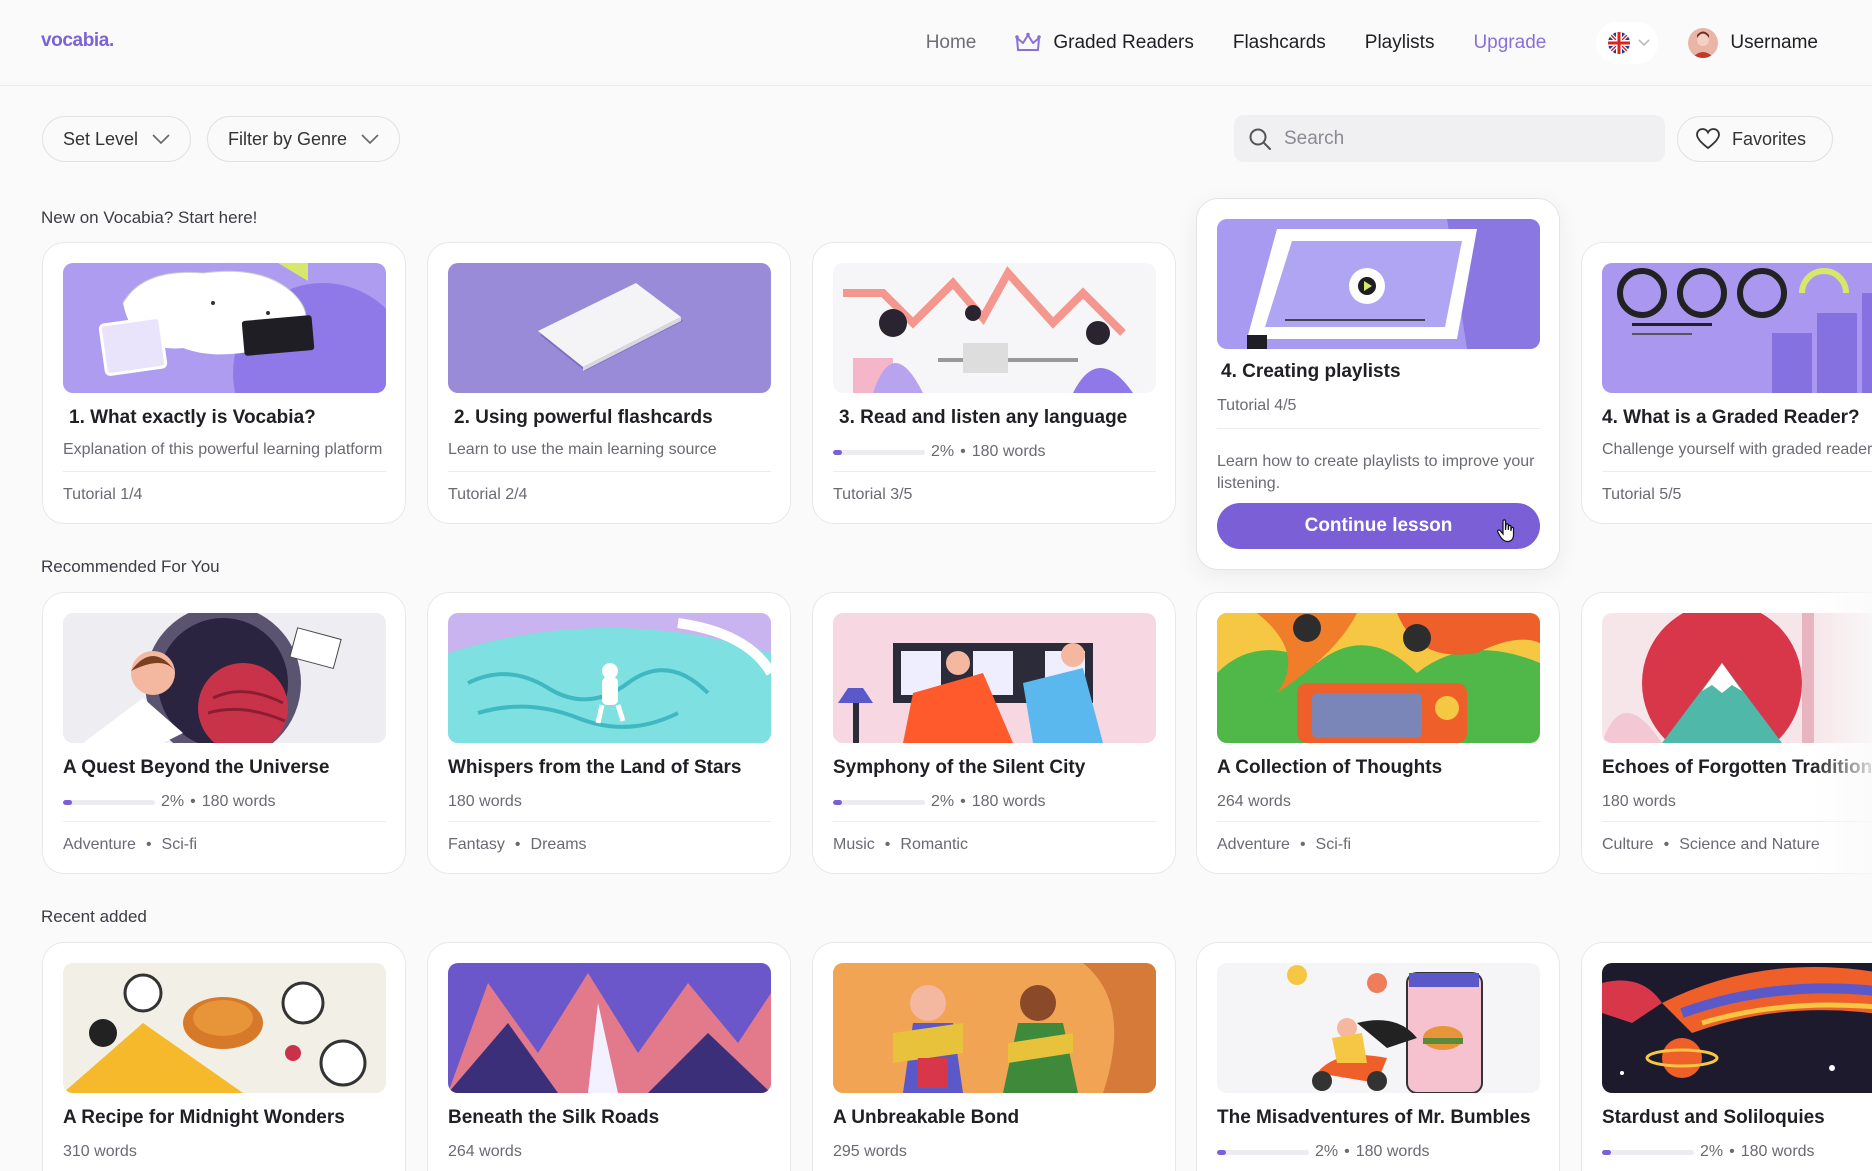 The height and width of the screenshot is (1171, 1872). I want to click on continue-lesson-button: Continue lesson, so click(1378, 526).